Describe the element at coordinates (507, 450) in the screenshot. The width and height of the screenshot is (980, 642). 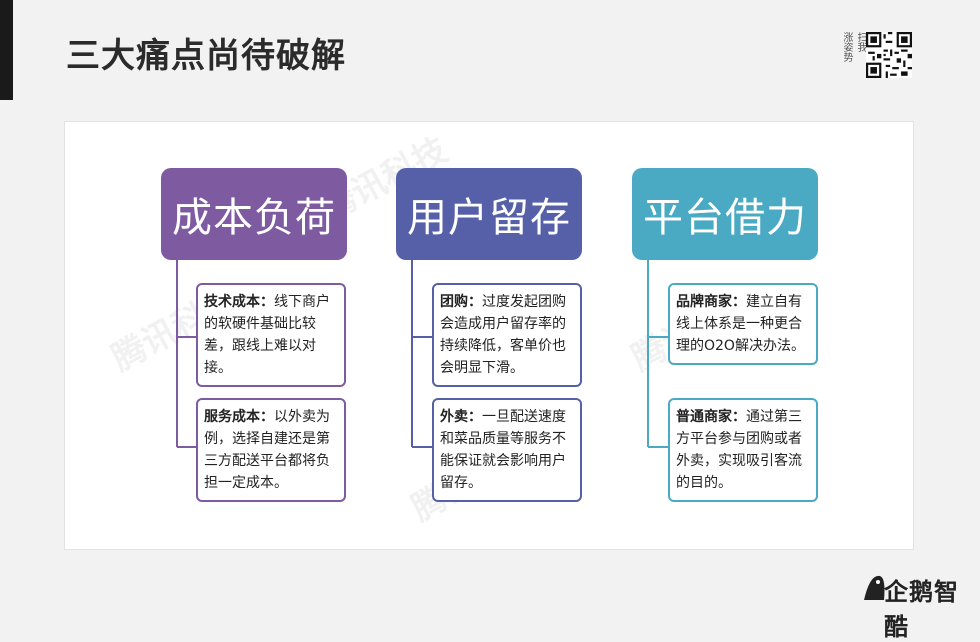
I see `card-takeout: 外卖：一旦配送速度和菜品质量等服务不能保证就会影响用户留存。` at that location.